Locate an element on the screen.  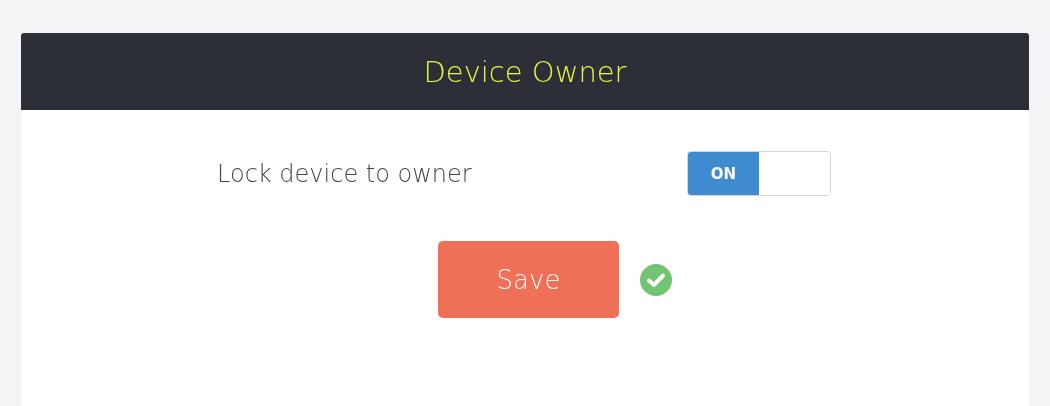
toggle-label: ON is located at coordinates (723, 173).